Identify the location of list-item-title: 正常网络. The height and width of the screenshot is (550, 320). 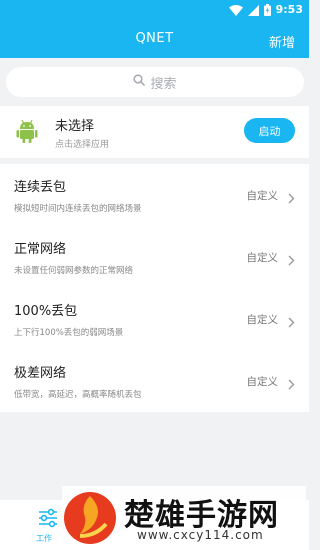
(40, 249).